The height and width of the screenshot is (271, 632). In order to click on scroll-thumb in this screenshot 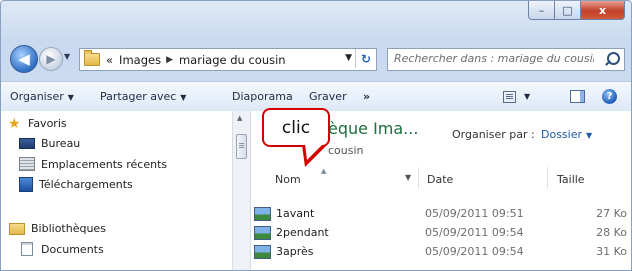, I will do `click(241, 146)`.